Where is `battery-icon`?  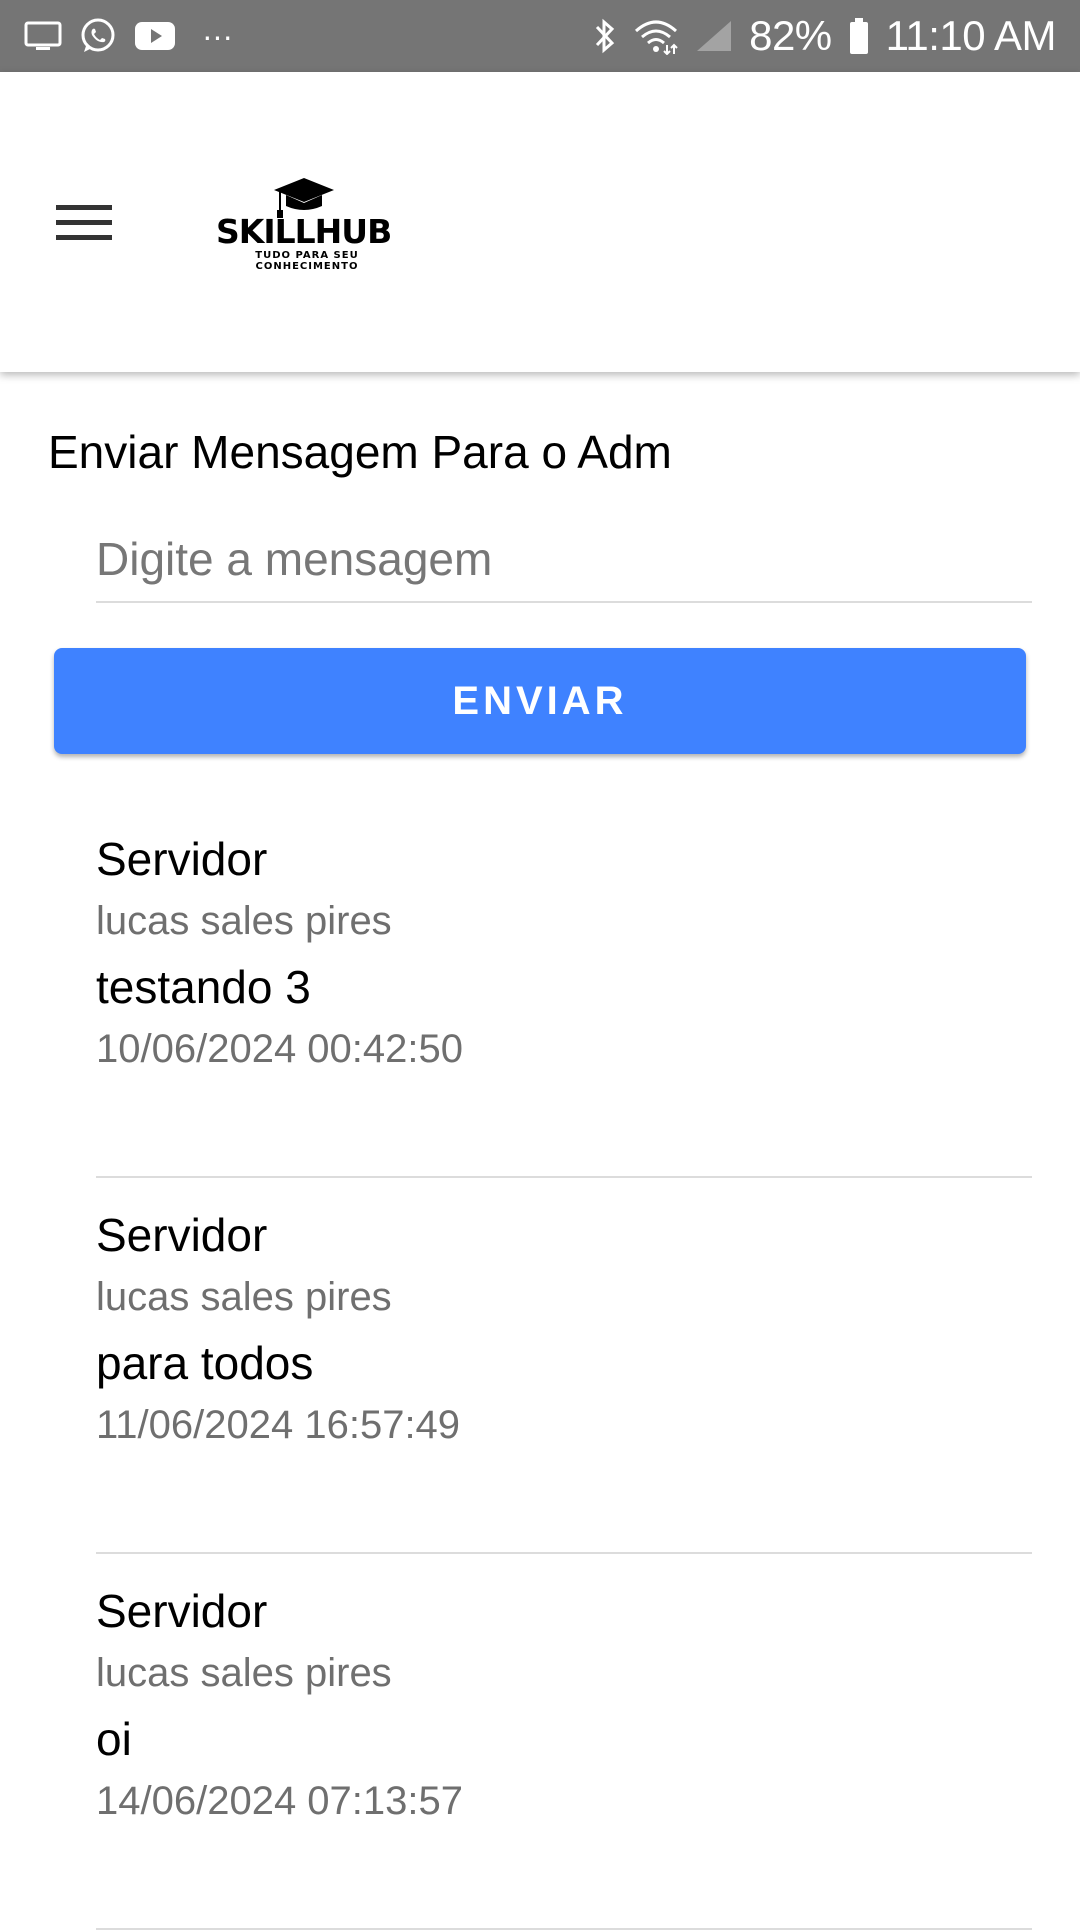
battery-icon is located at coordinates (859, 36).